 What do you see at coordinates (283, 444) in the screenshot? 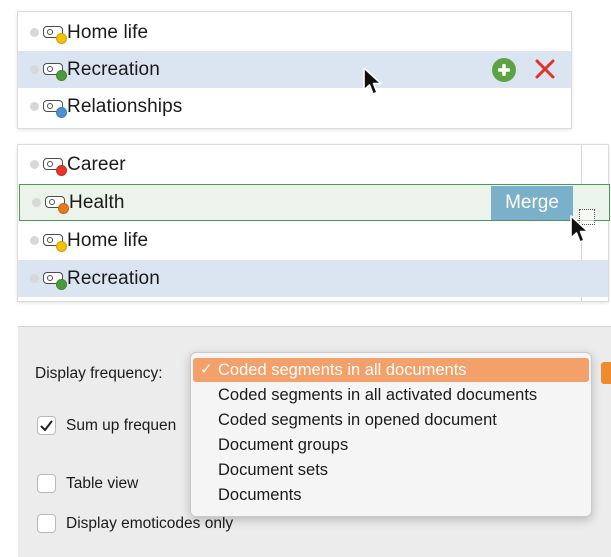
I see `option-label: Document groups` at bounding box center [283, 444].